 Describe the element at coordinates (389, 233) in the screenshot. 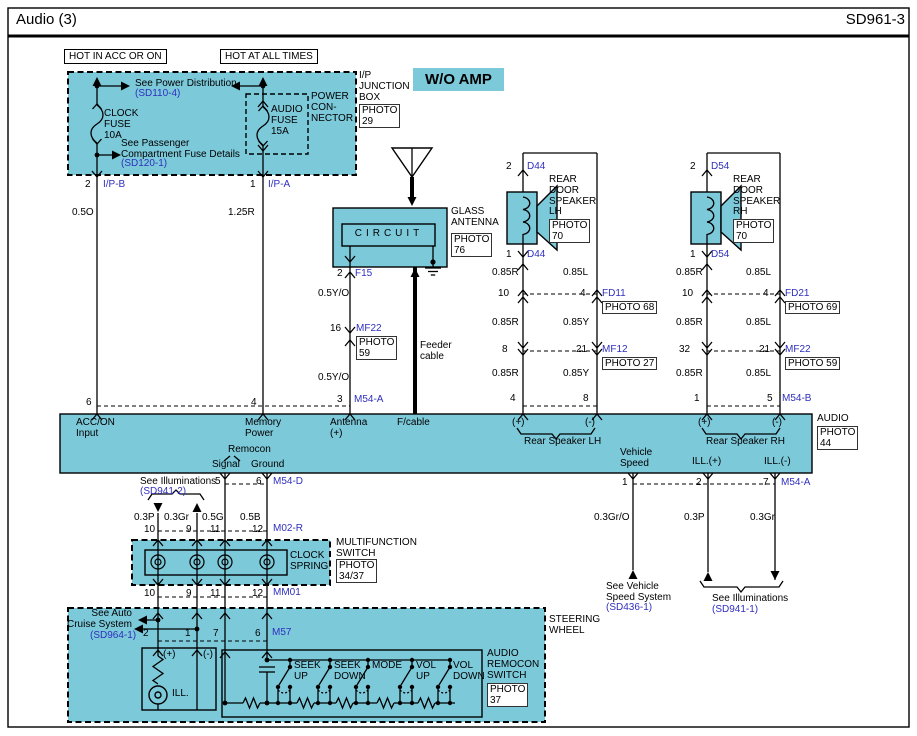

I see `circuit-label: CIRCUIT` at that location.